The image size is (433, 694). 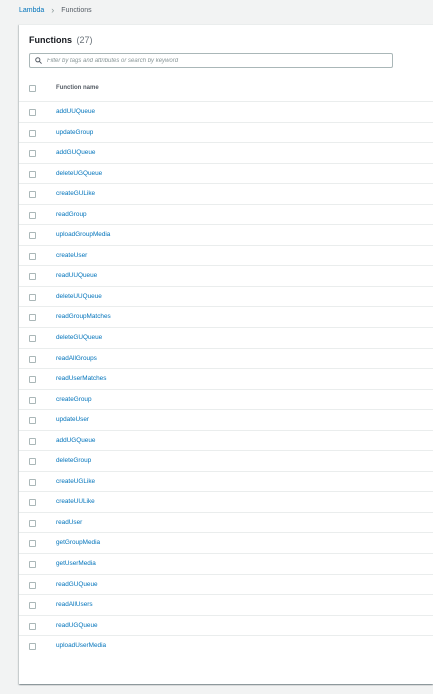 What do you see at coordinates (226, 215) in the screenshot?
I see `table-row: readGroup` at bounding box center [226, 215].